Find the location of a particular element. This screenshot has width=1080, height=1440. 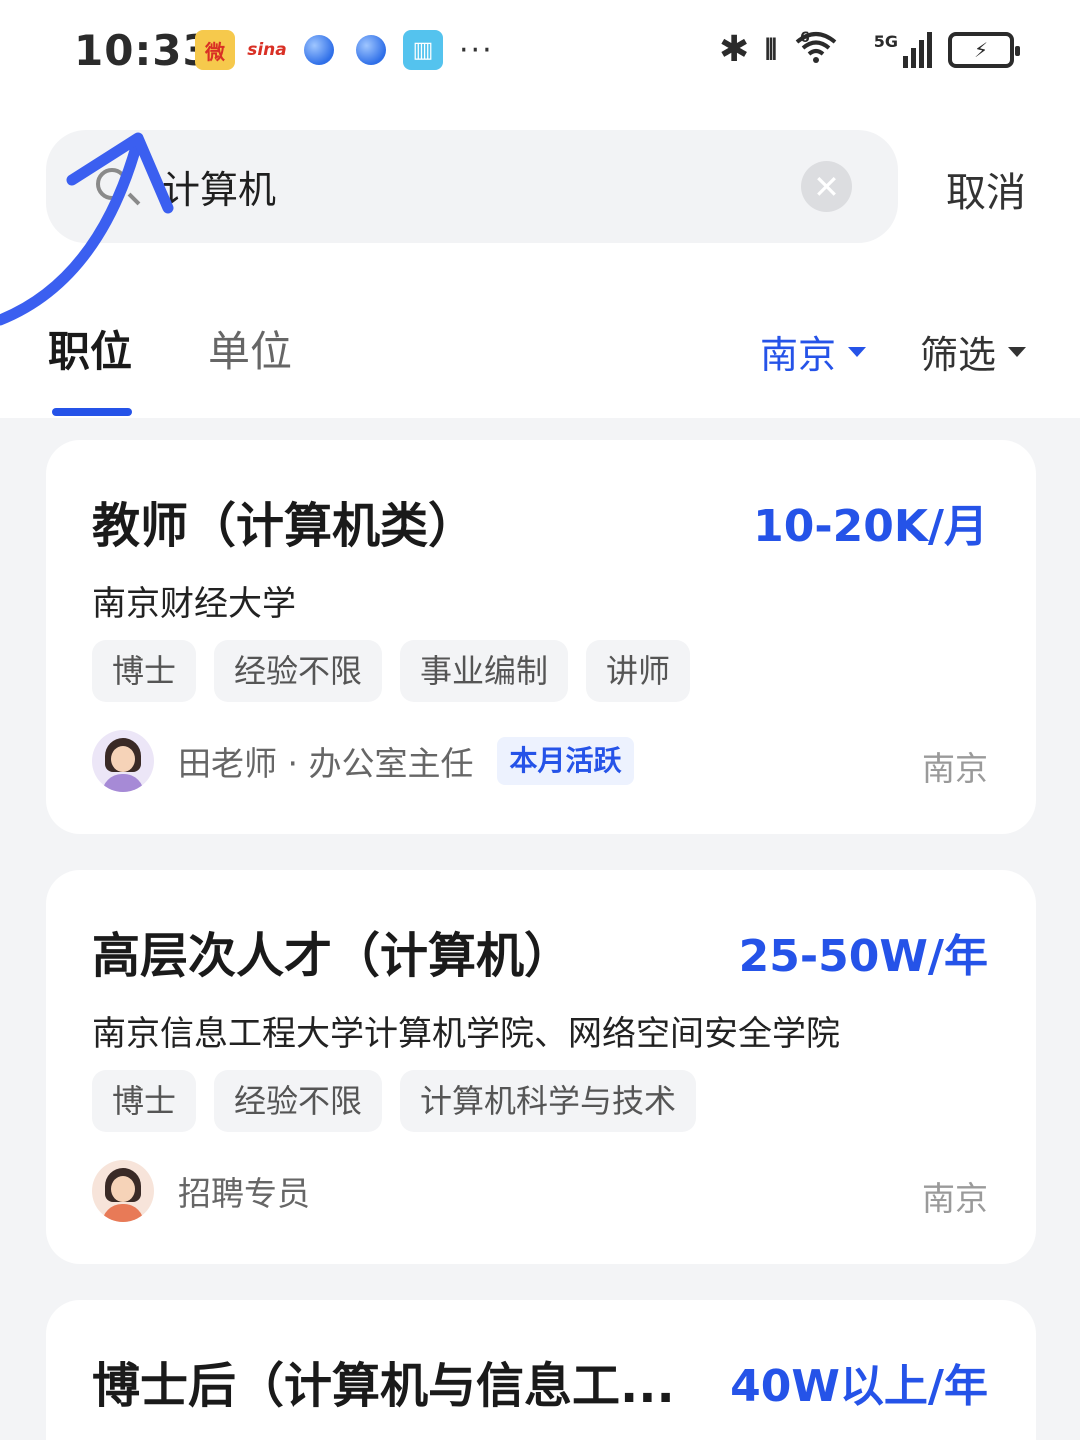

job-tags: 博士 经验不限 事业编制 讲师 is located at coordinates (391, 671).